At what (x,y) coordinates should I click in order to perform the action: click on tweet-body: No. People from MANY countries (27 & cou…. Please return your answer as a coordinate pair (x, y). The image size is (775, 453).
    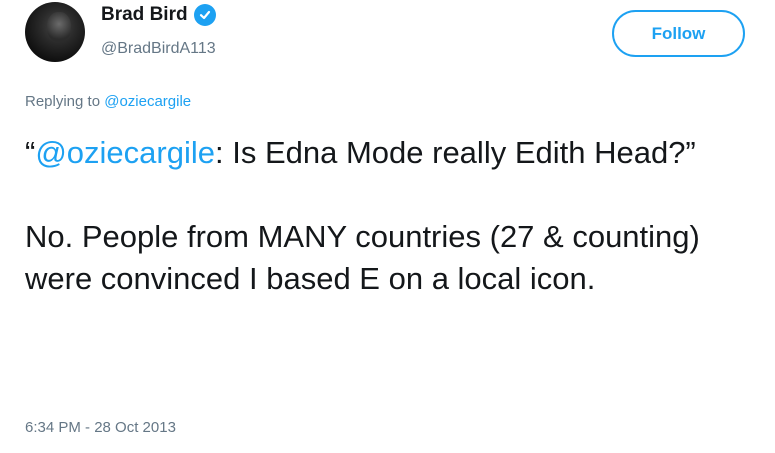
    Looking at the image, I should click on (362, 257).